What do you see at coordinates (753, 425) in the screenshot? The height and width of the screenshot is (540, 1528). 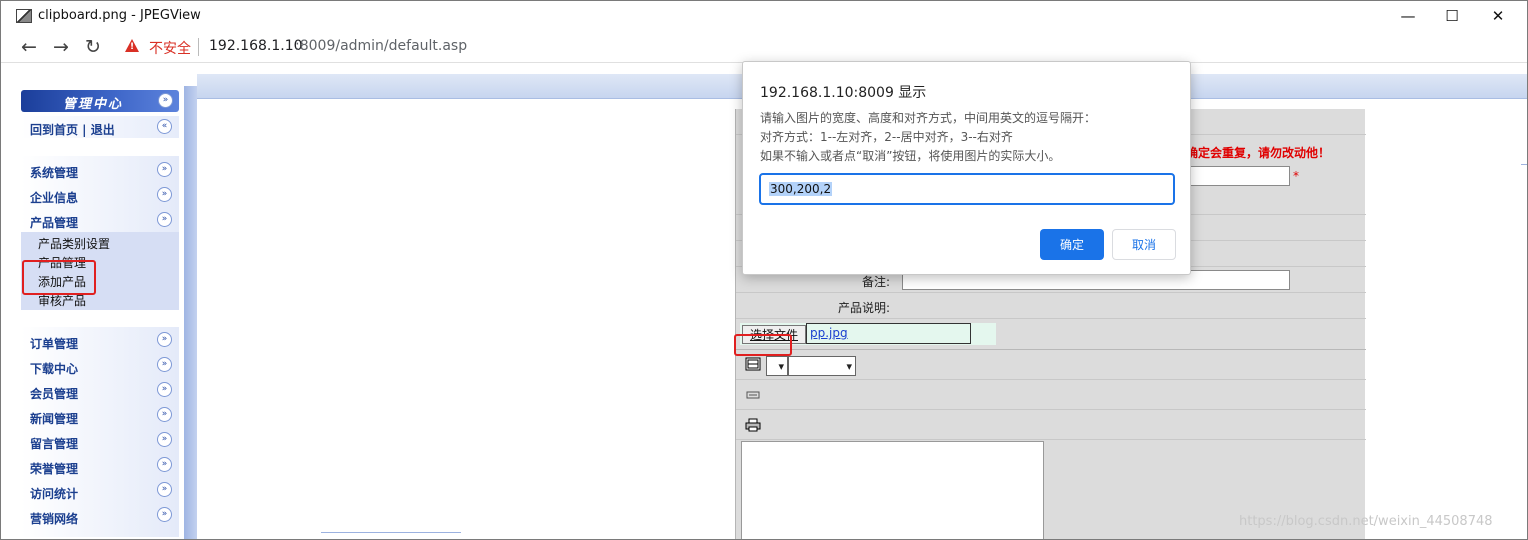 I see `print-icon` at bounding box center [753, 425].